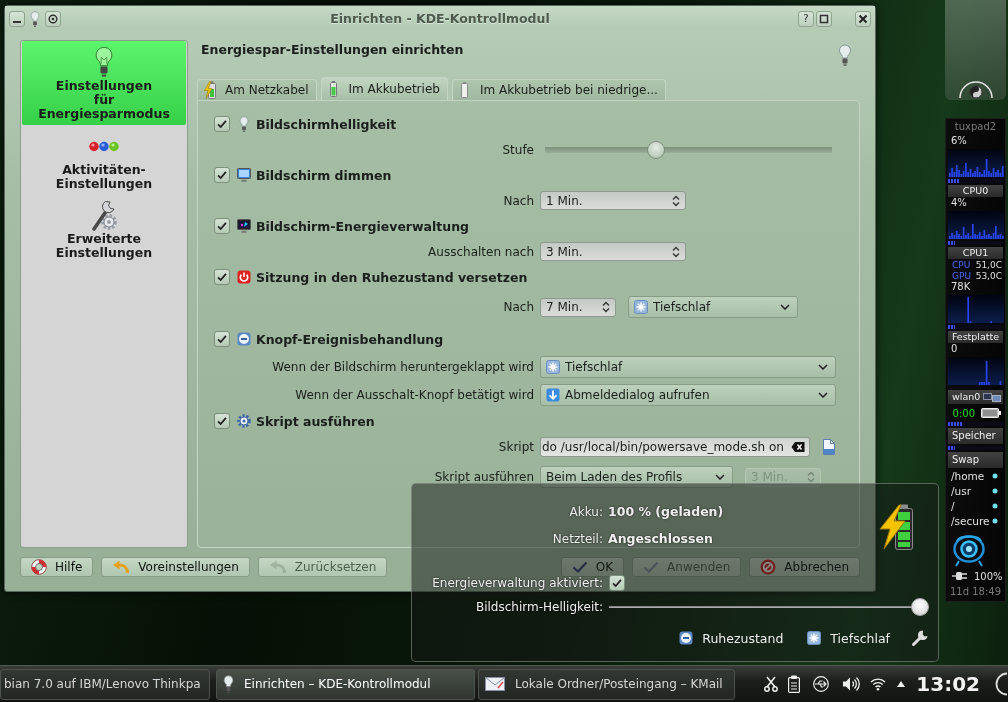 Image resolution: width=1008 pixels, height=702 pixels. What do you see at coordinates (688, 395) in the screenshot?
I see `dropdown: Abmeldedialog aufrufen` at bounding box center [688, 395].